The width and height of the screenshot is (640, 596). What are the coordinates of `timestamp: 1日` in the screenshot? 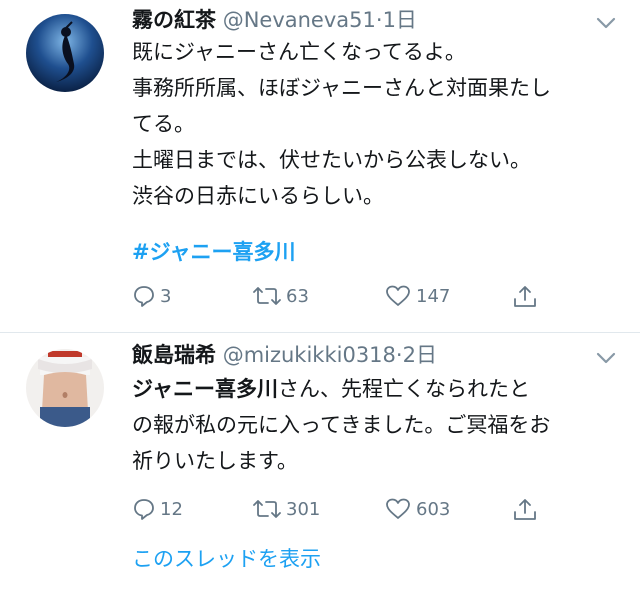 It's located at (400, 20).